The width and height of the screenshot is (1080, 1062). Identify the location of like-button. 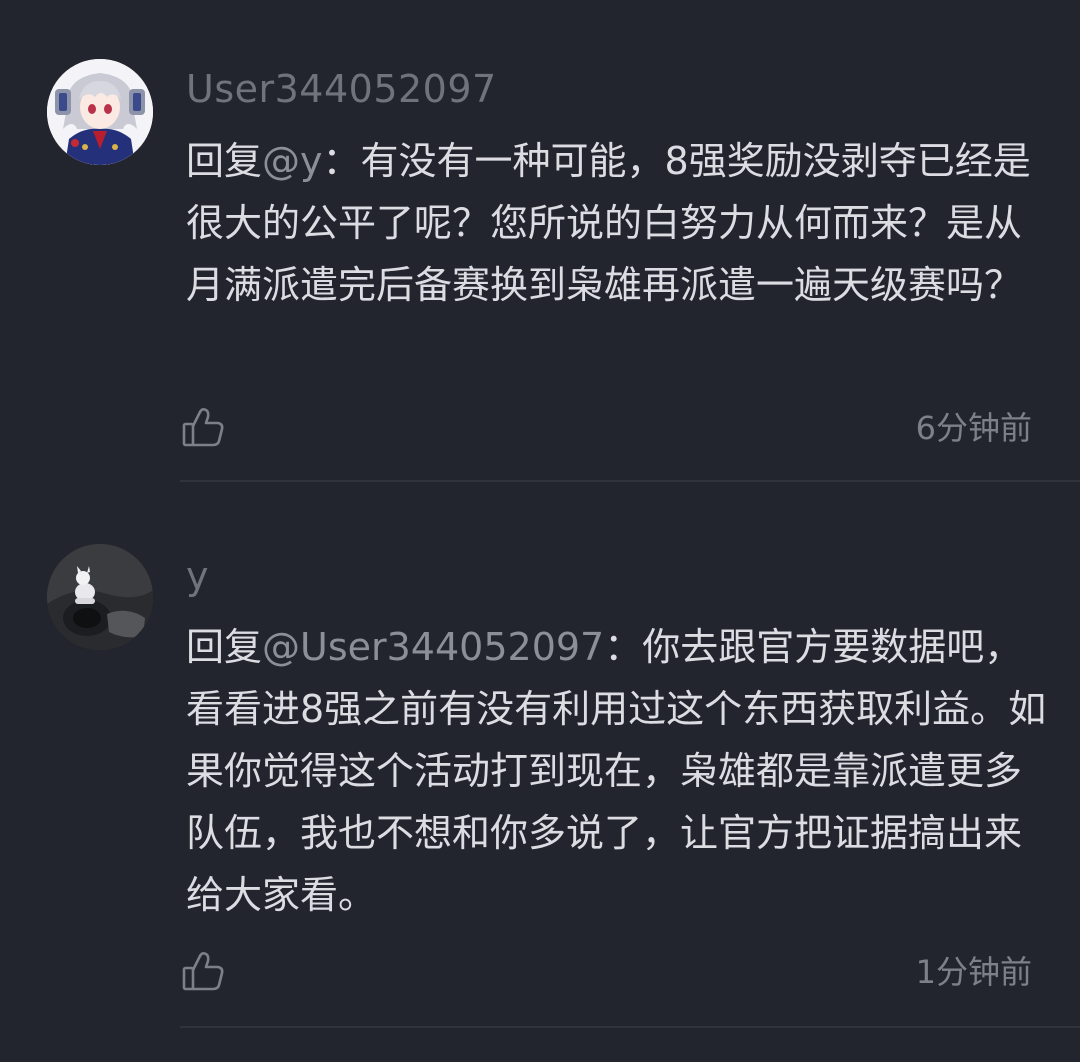
(203, 971).